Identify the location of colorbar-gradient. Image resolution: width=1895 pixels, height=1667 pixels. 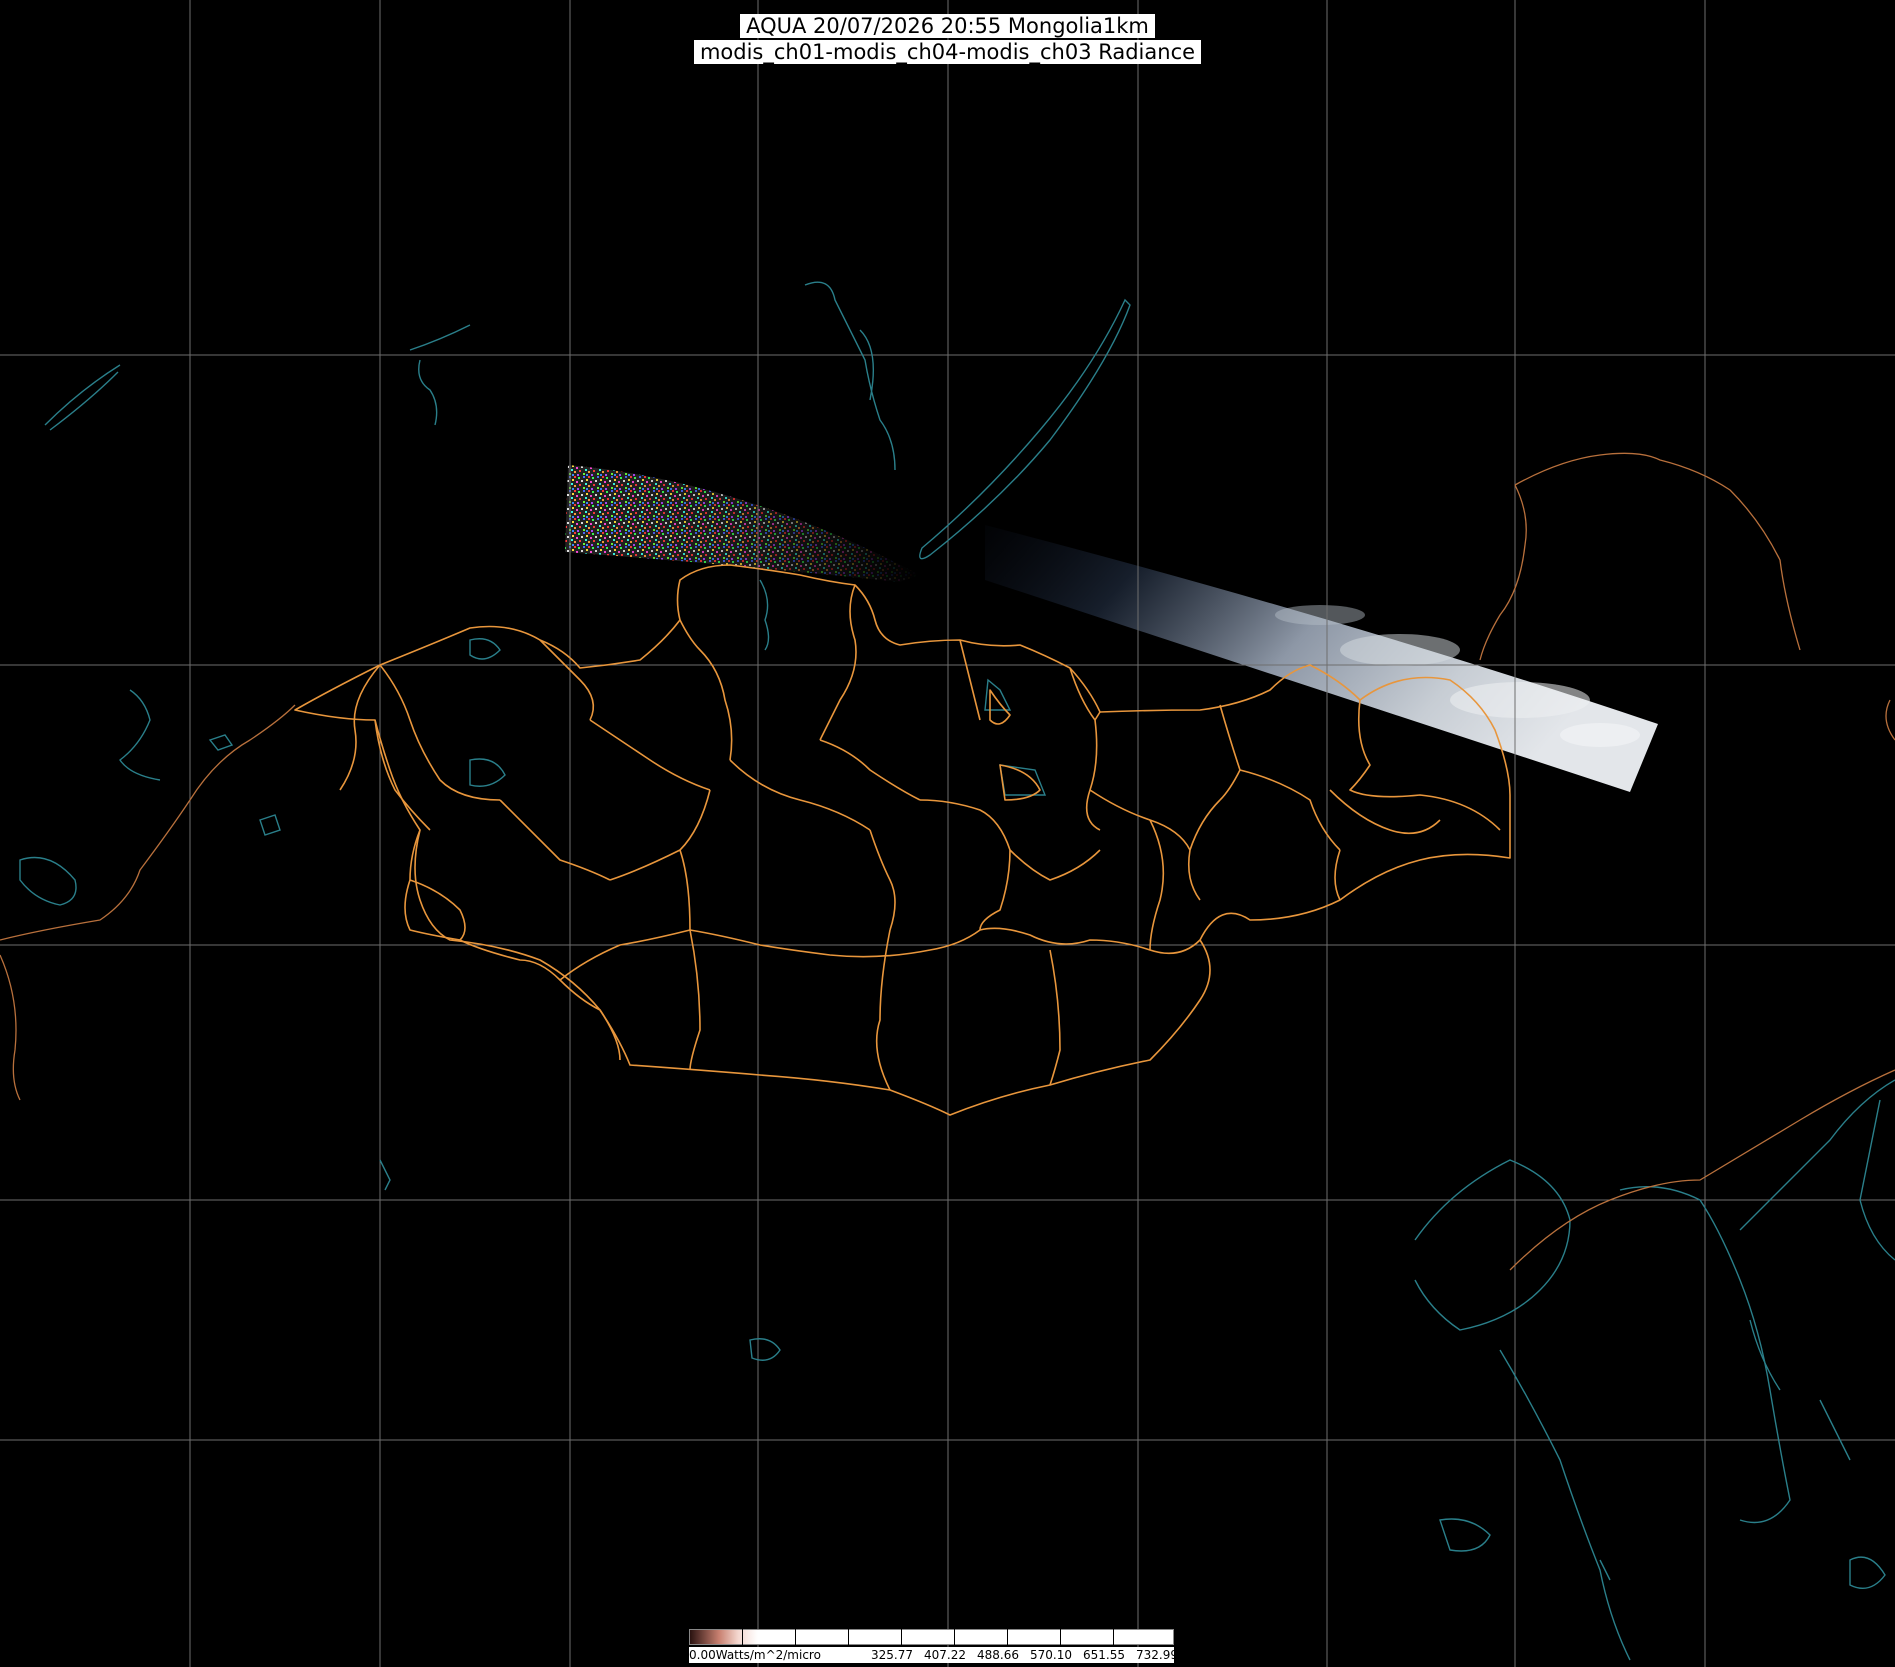
(931, 1637).